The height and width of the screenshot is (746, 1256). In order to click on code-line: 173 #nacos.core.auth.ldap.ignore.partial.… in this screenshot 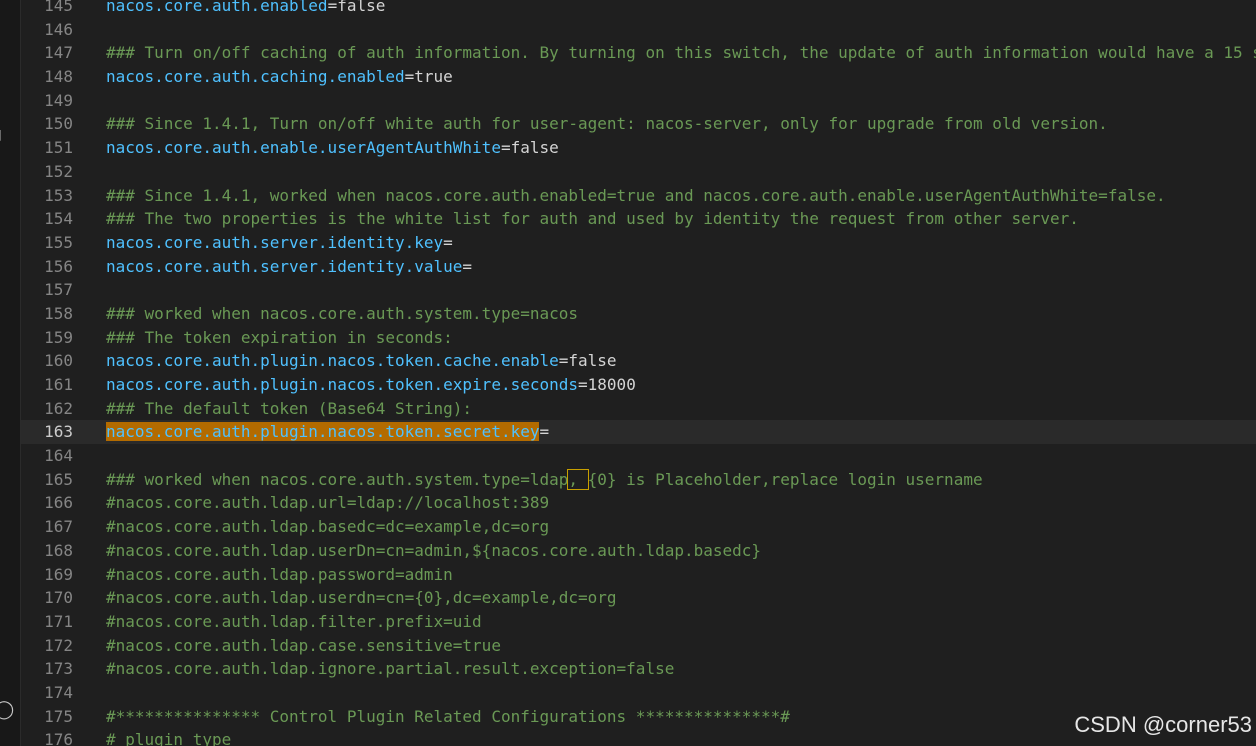, I will do `click(638, 669)`.